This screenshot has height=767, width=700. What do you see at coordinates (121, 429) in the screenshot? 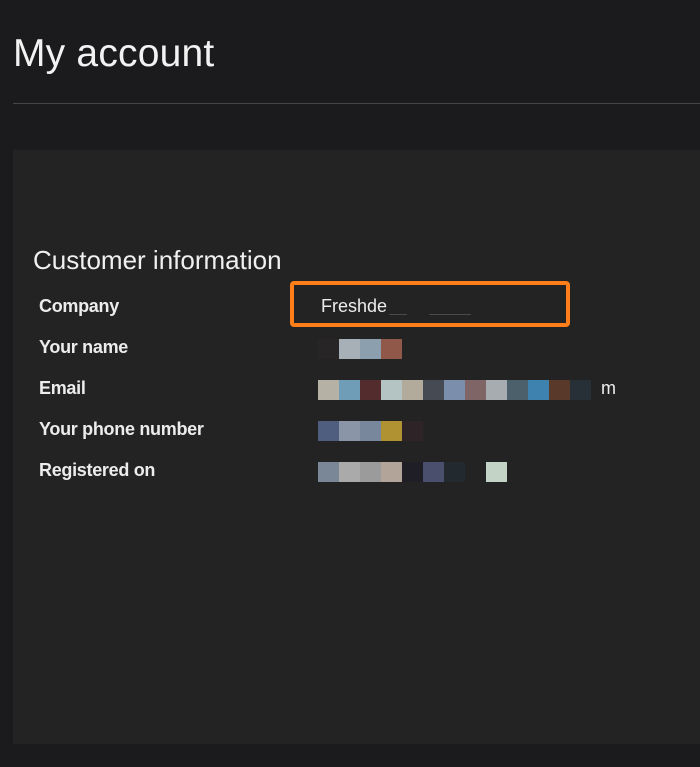
I see `phone-label: Your phone number` at bounding box center [121, 429].